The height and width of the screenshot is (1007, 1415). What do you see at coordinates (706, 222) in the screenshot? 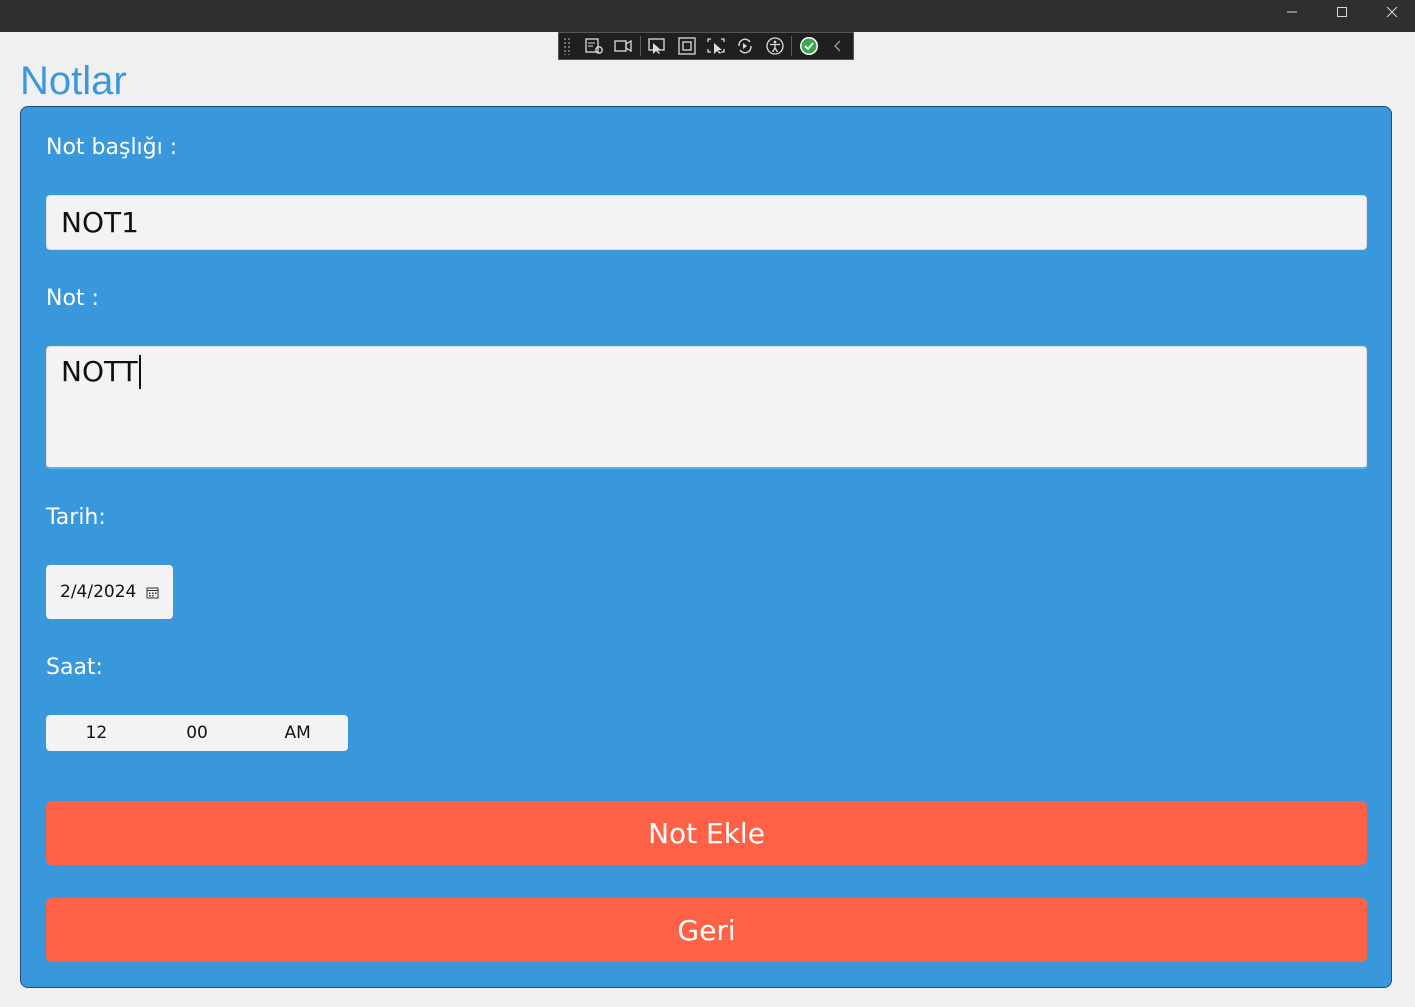
I see `note-title-input: NOT1` at bounding box center [706, 222].